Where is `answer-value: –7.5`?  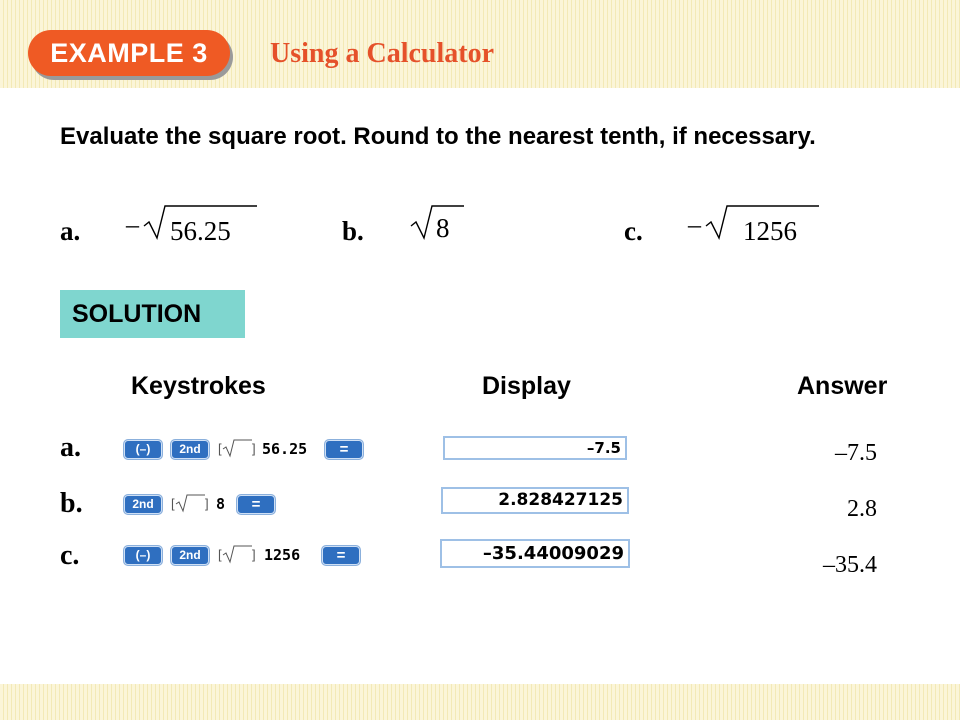 answer-value: –7.5 is located at coordinates (856, 453).